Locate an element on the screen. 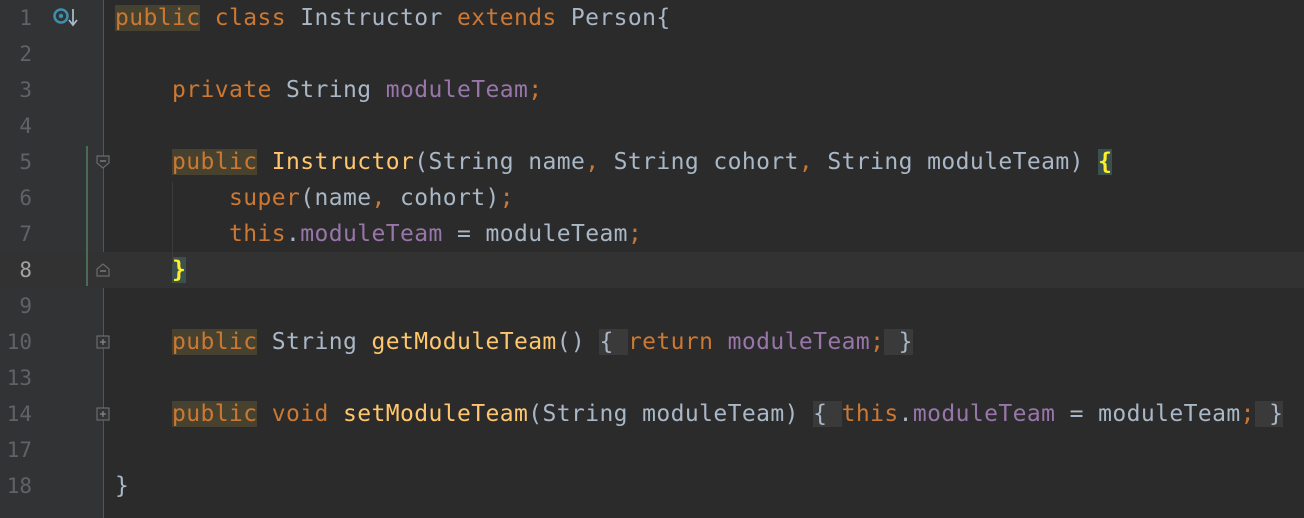 The width and height of the screenshot is (1304, 518). code-token: cohort) is located at coordinates (442, 198).